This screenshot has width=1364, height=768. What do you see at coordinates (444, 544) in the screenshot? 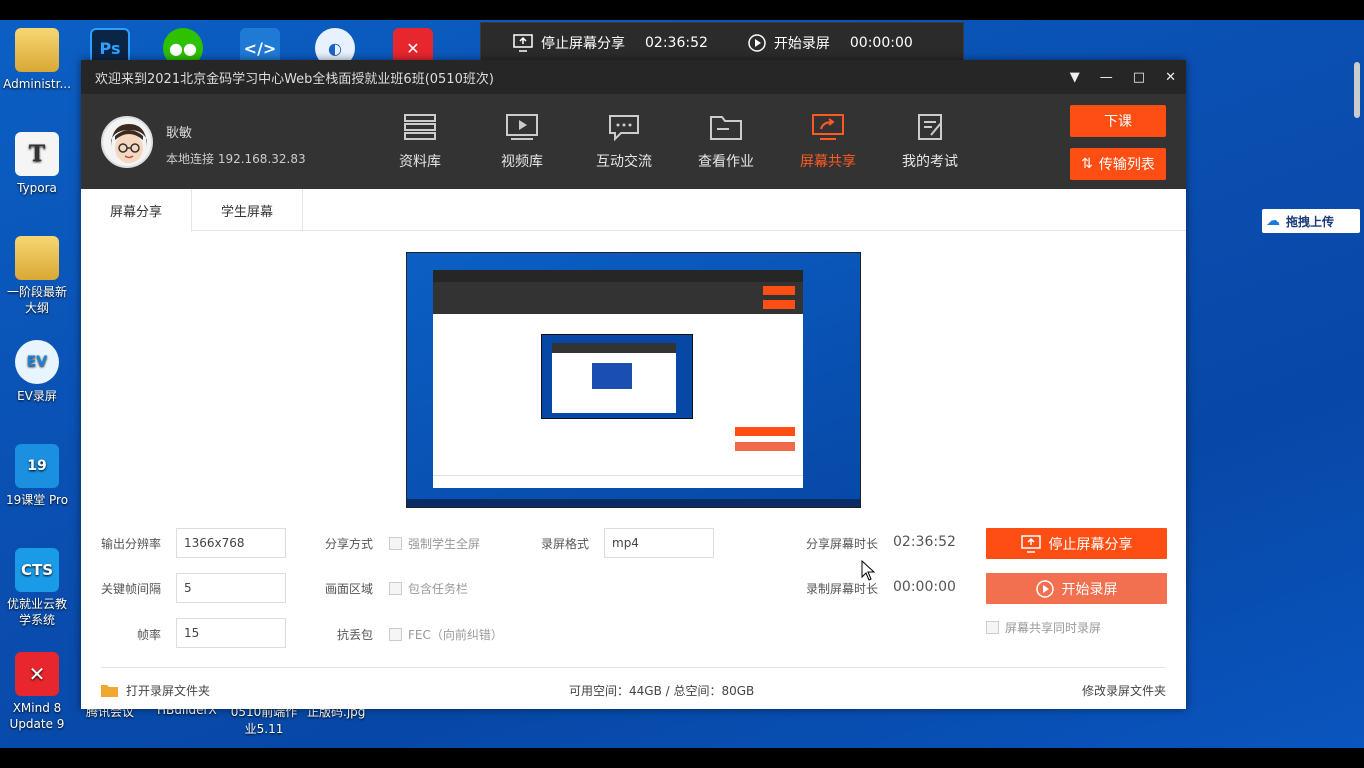
I see `force-fullscreen-label: 强制学生全屏` at bounding box center [444, 544].